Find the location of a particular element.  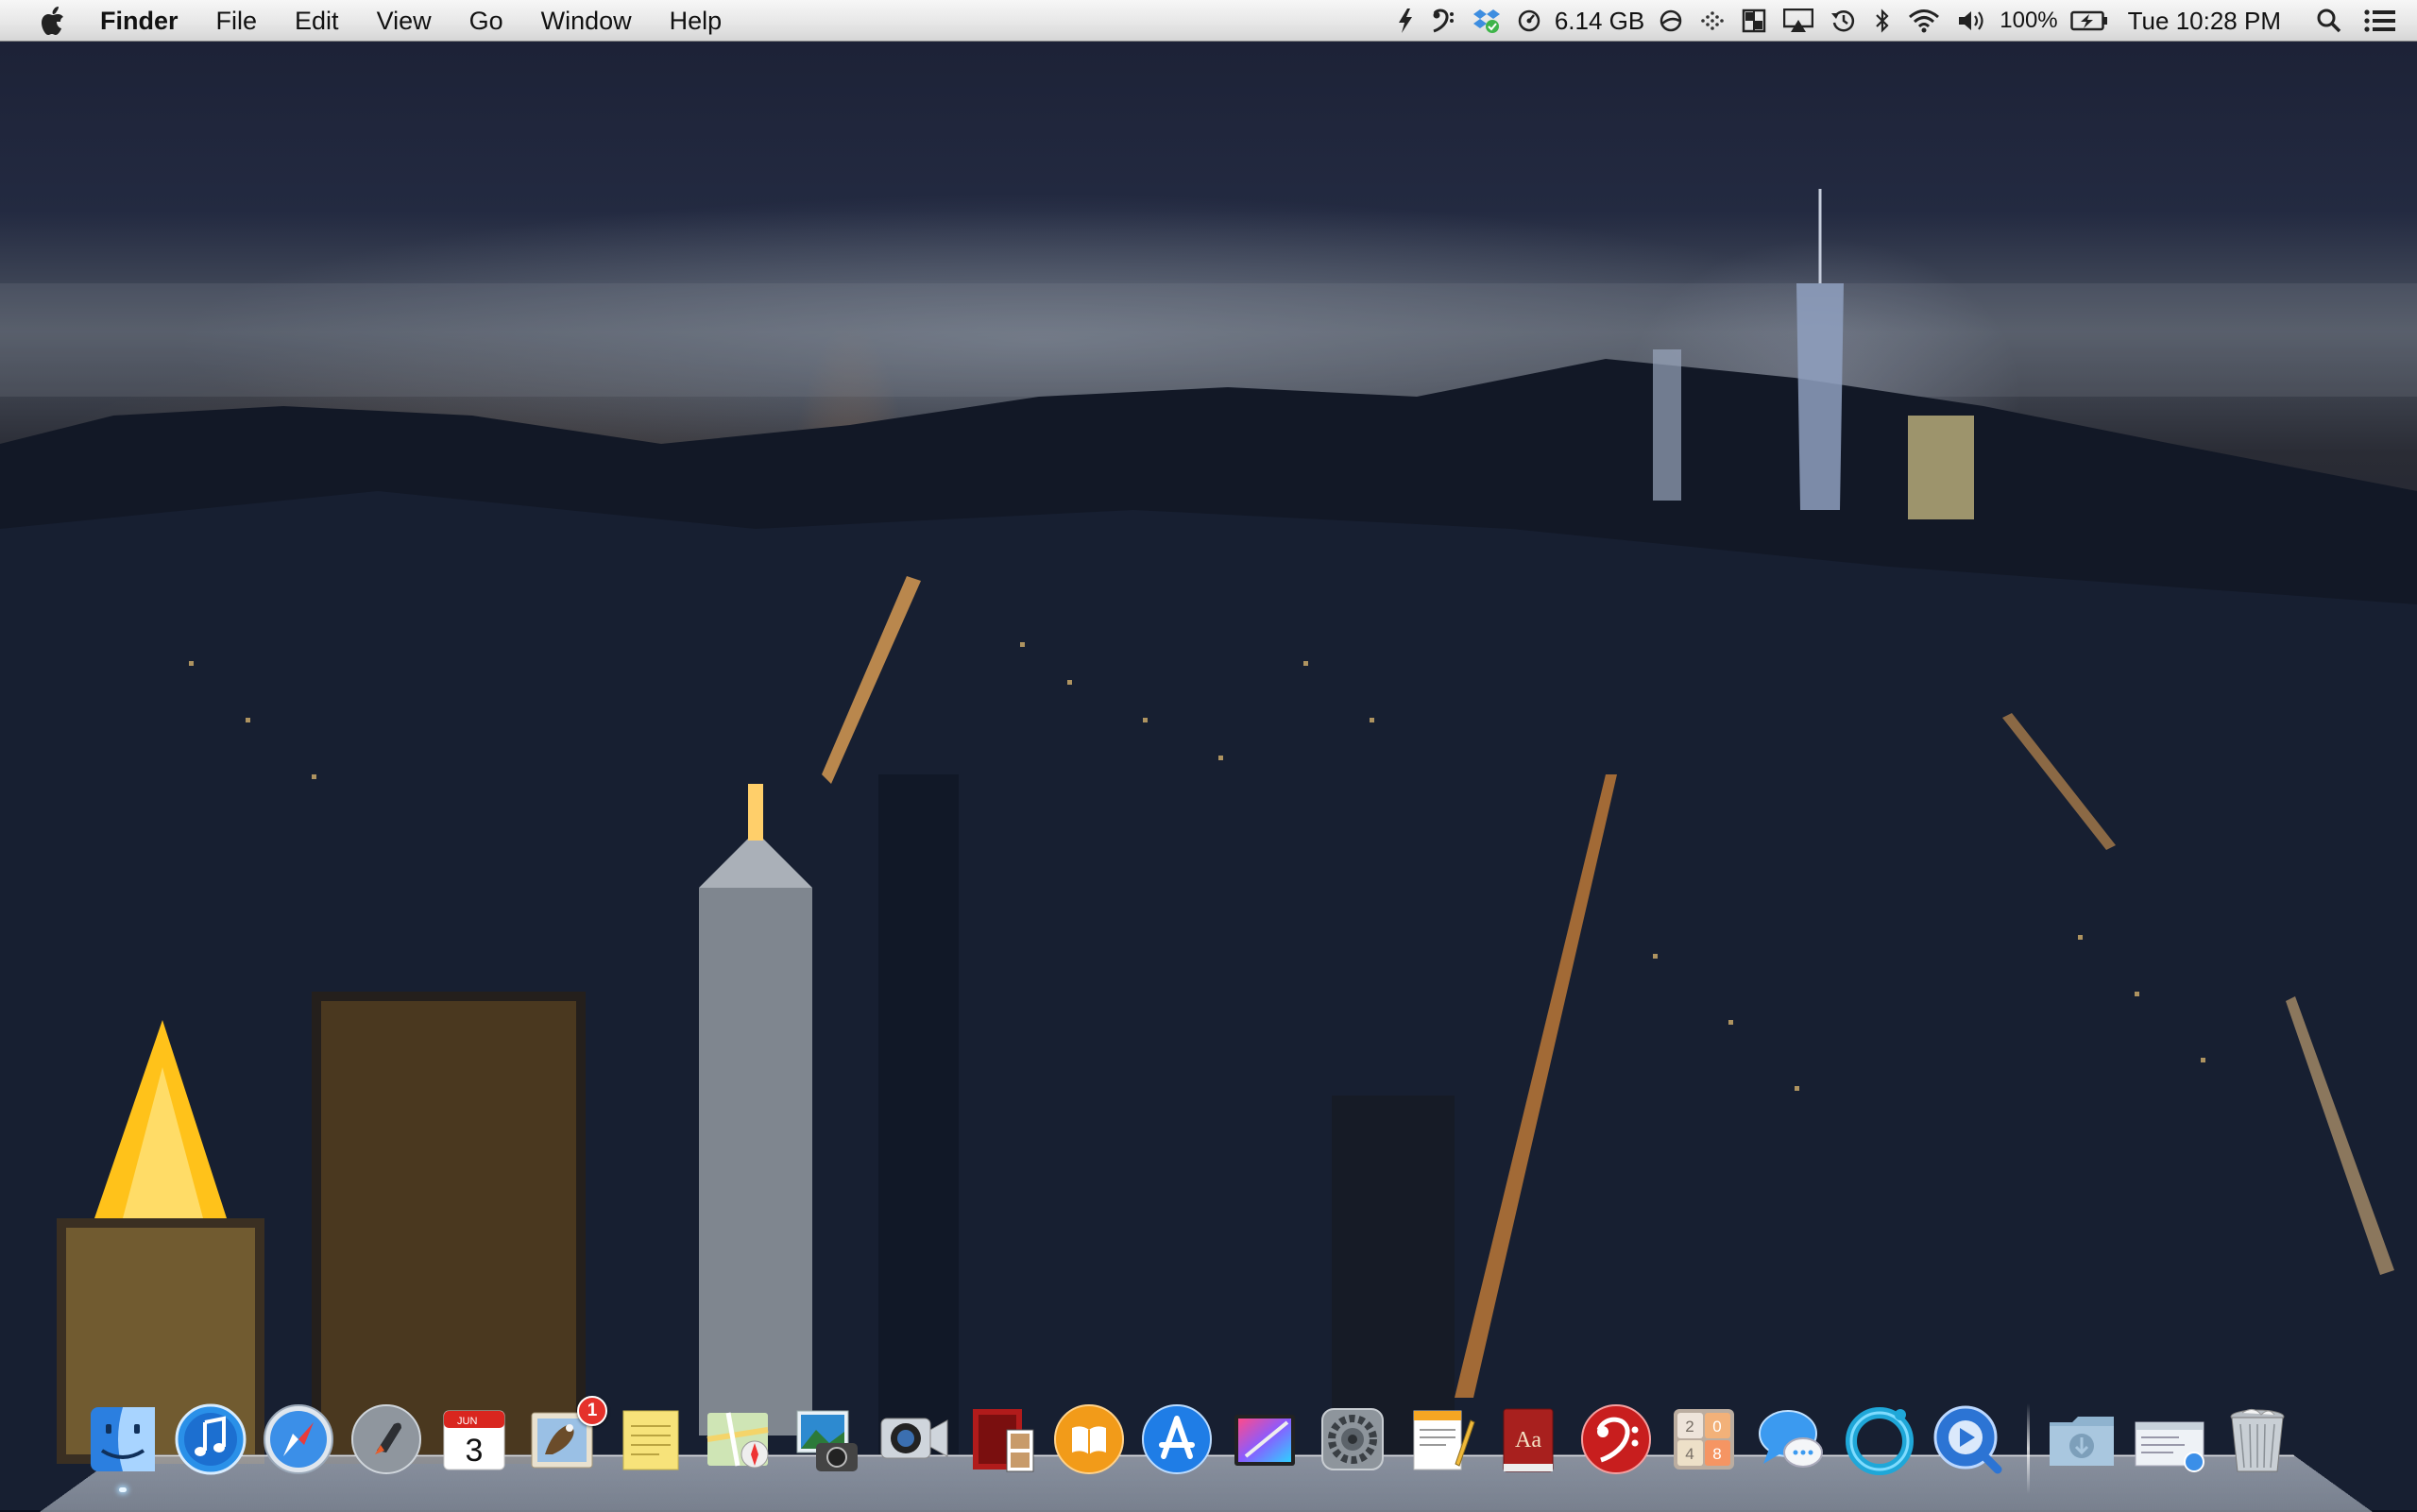

dock-stickies is located at coordinates (649, 1439).